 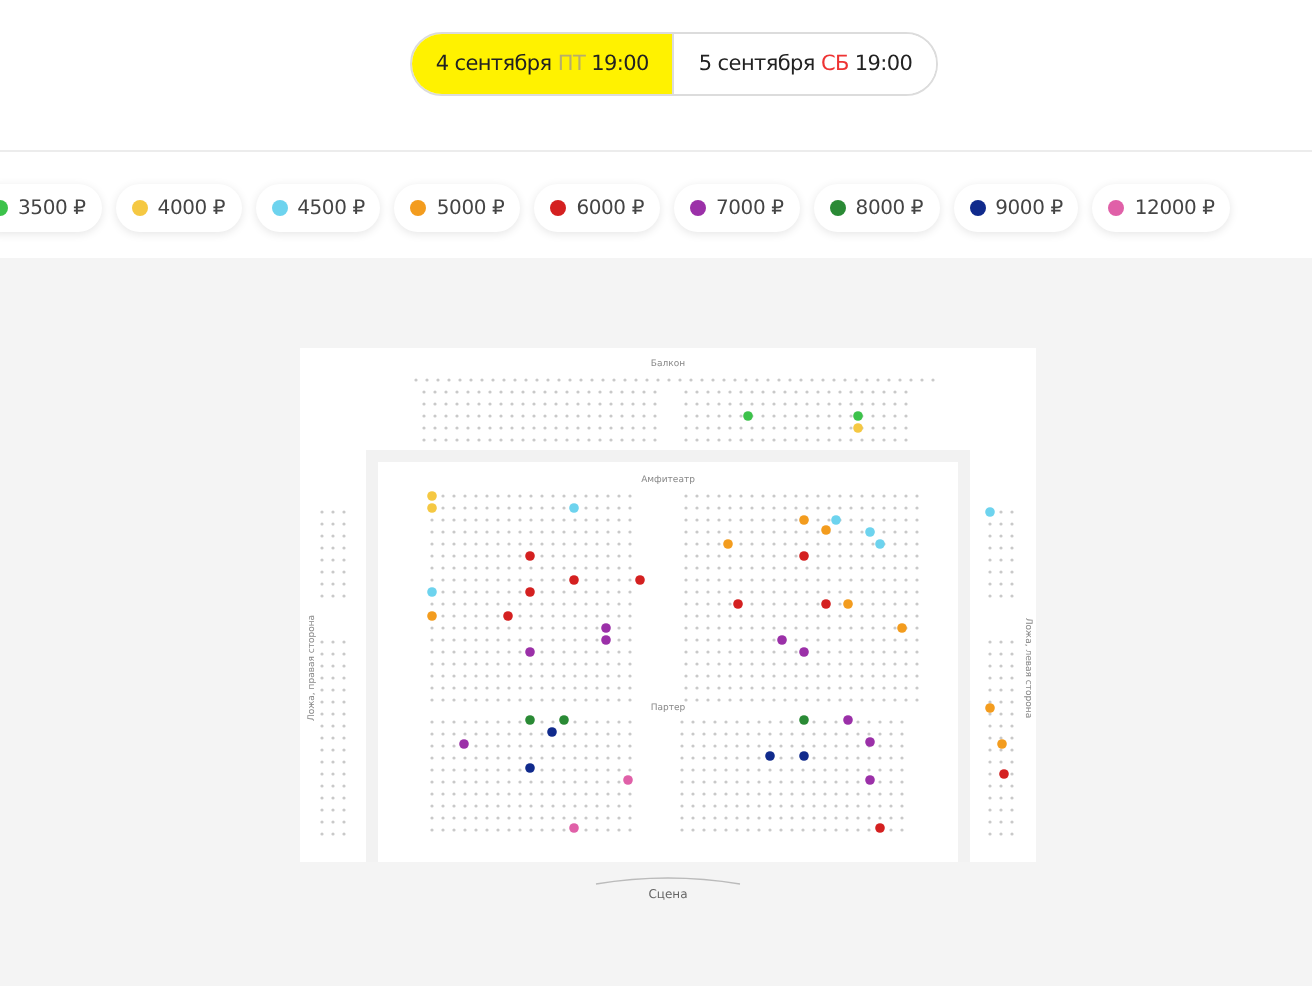 What do you see at coordinates (542, 63) in the screenshot?
I see `date-tab: 4 сентября ПТ 19:00` at bounding box center [542, 63].